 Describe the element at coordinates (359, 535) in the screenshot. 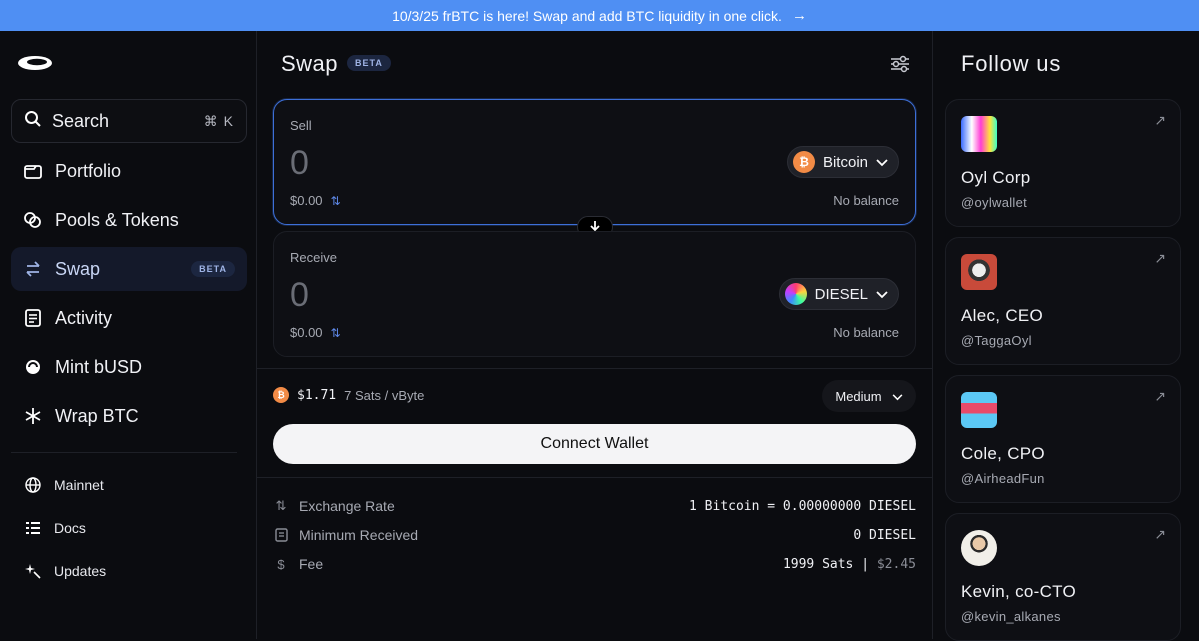

I see `detail-key: Minimum Received` at that location.